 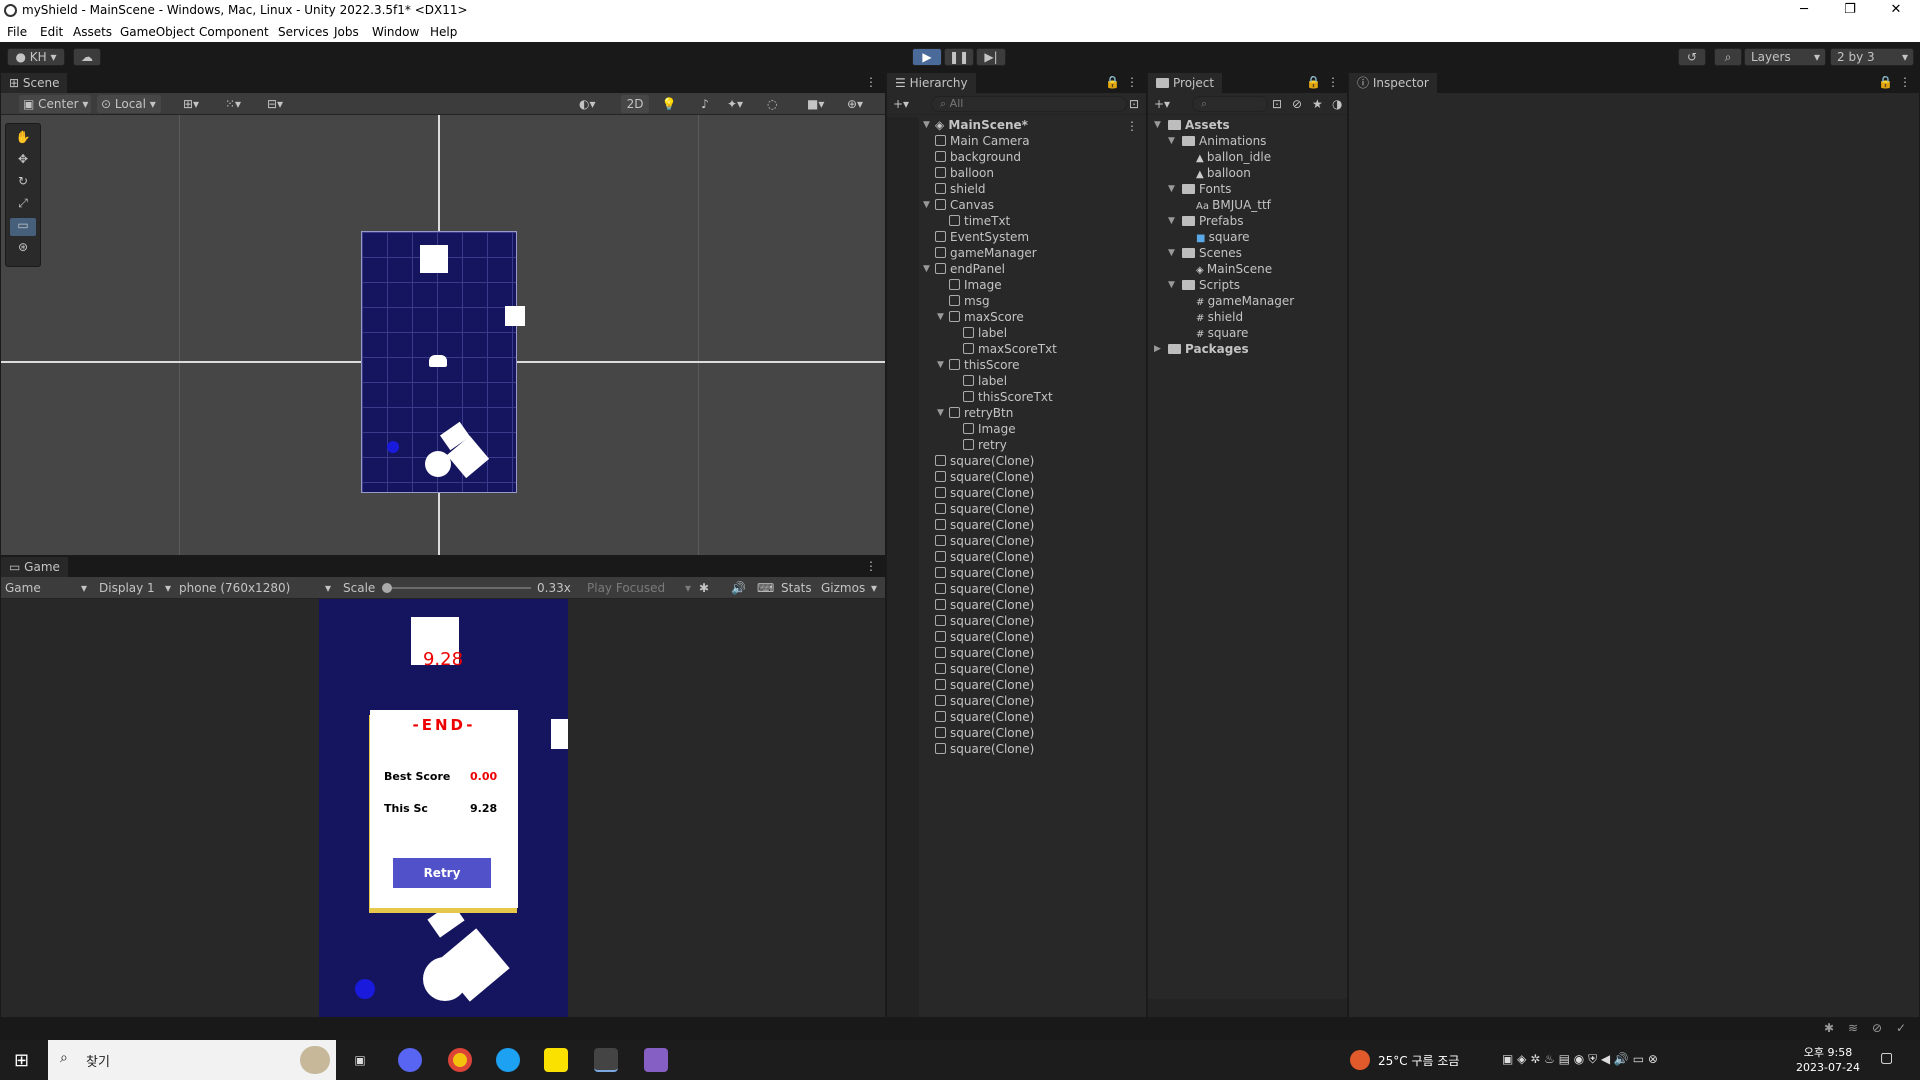 What do you see at coordinates (1185, 83) in the screenshot?
I see `tab-project: Project` at bounding box center [1185, 83].